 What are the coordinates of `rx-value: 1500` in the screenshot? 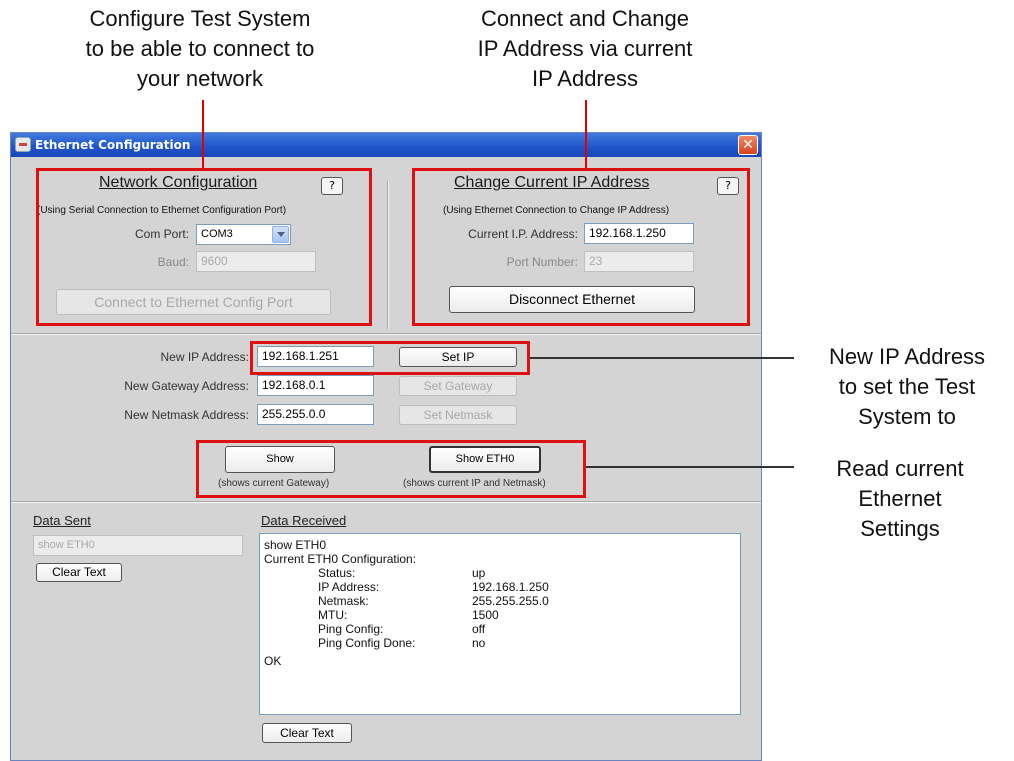 It's located at (485, 615).